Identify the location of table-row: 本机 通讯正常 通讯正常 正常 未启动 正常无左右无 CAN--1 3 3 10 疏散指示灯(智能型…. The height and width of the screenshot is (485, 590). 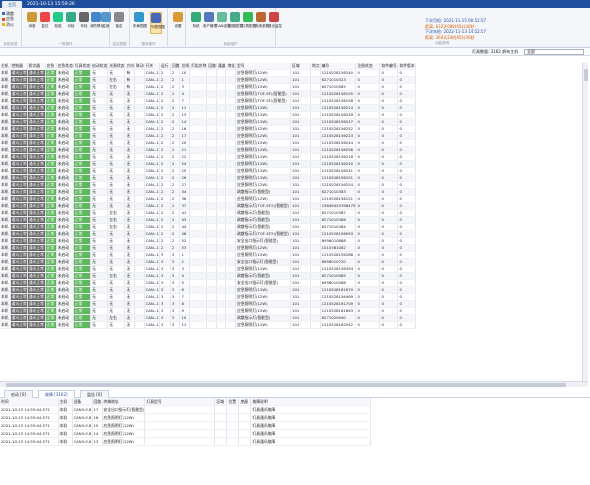
(208, 318).